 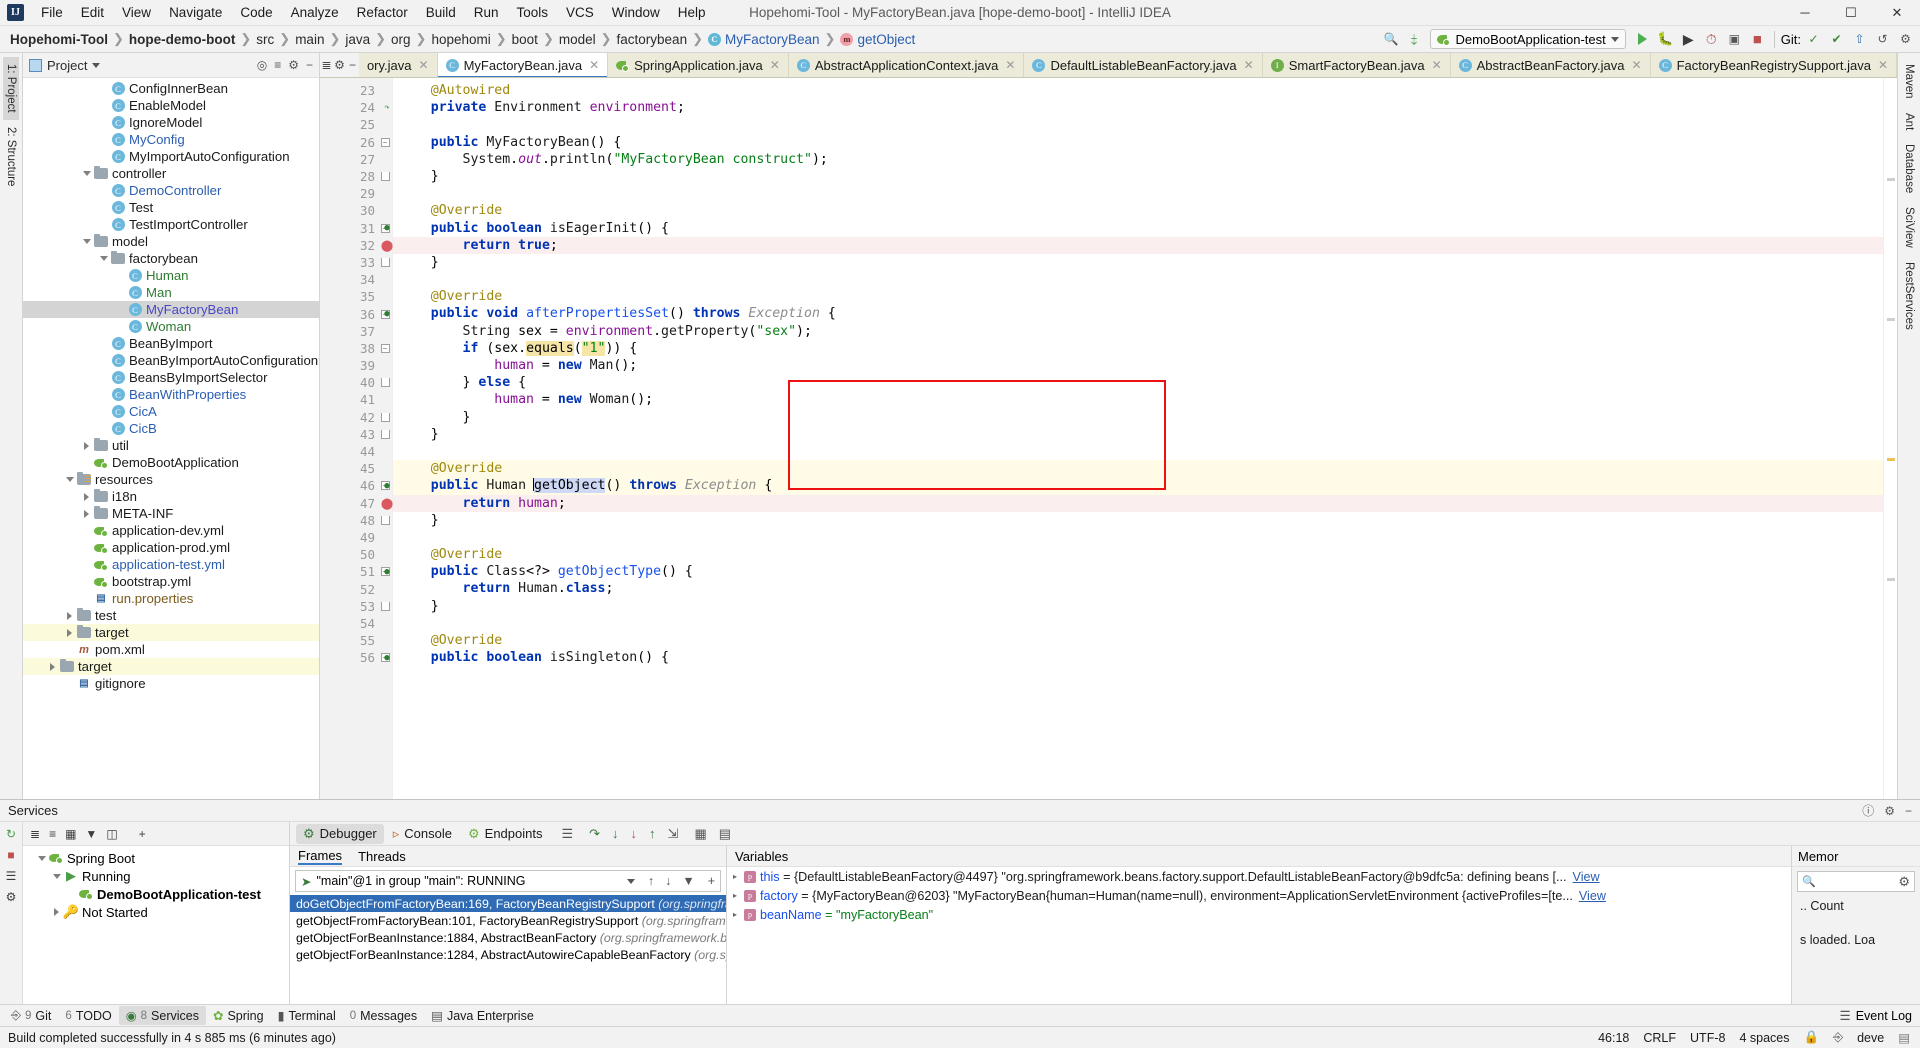 What do you see at coordinates (171, 190) in the screenshot?
I see `tree-node-democontroller: C DemoController` at bounding box center [171, 190].